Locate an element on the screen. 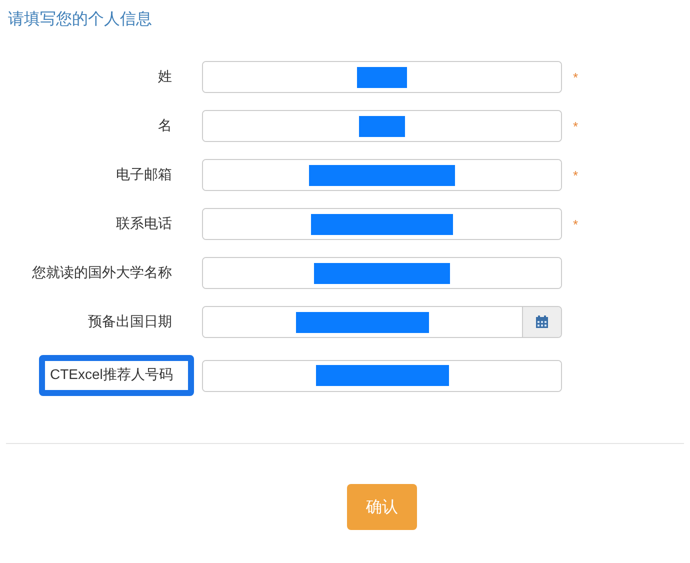 The image size is (690, 563). form-title: 请填写您的个人信息 is located at coordinates (80, 20).